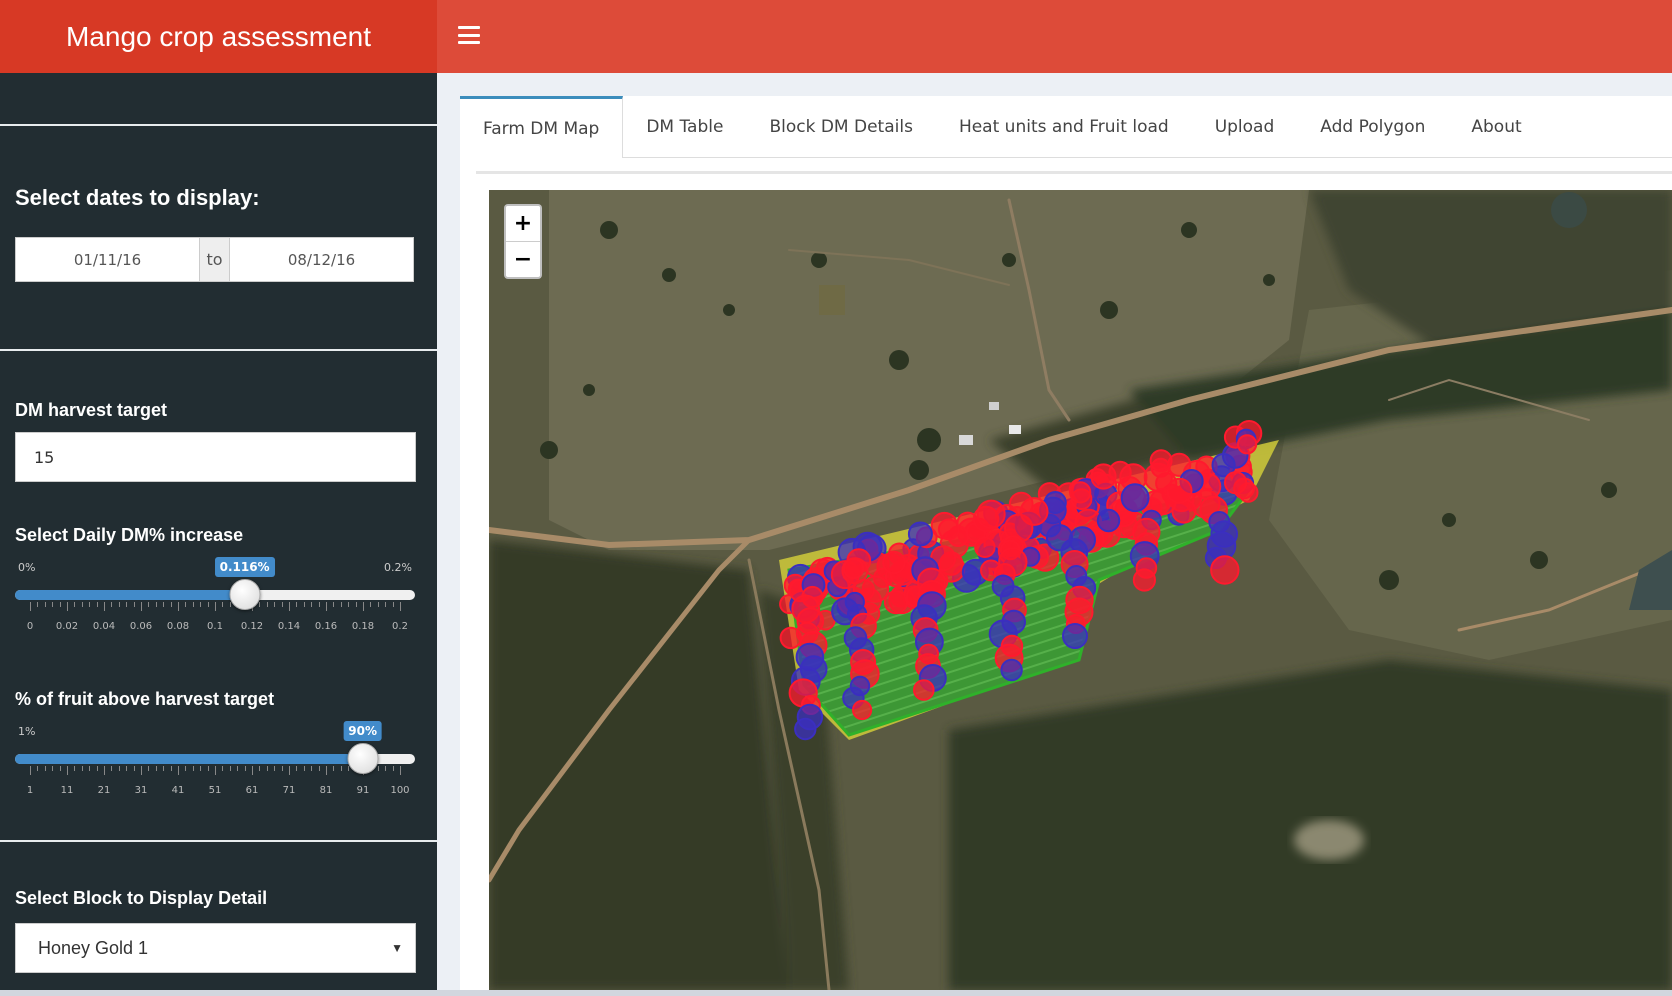 The width and height of the screenshot is (1672, 996). I want to click on slider-tick-label: 81, so click(326, 790).